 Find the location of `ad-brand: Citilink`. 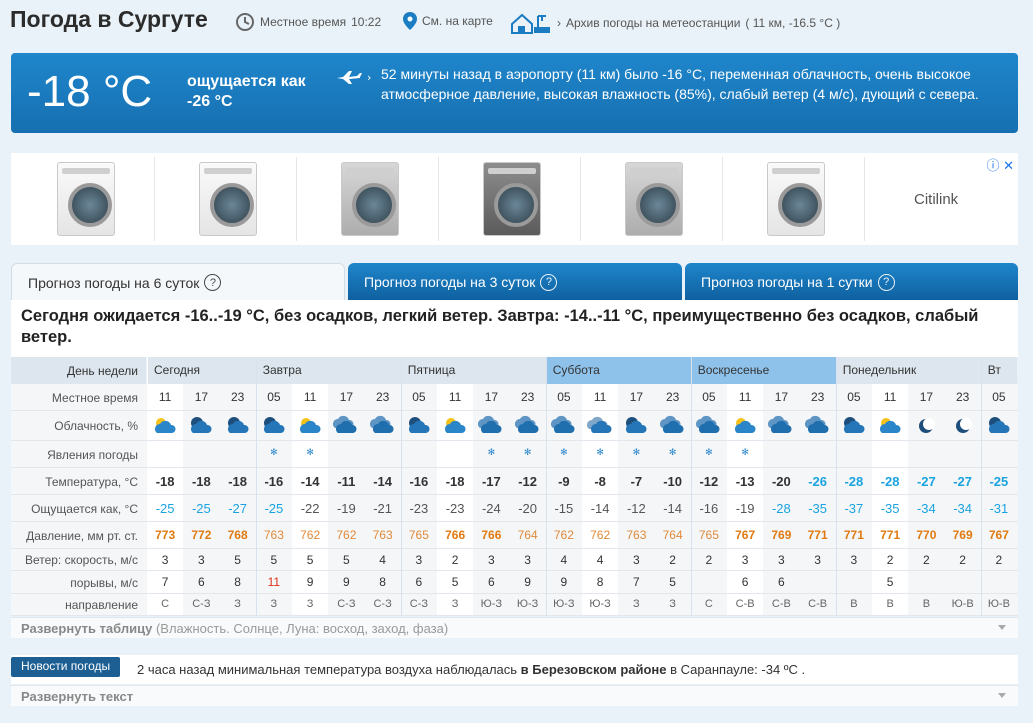

ad-brand: Citilink is located at coordinates (936, 199).